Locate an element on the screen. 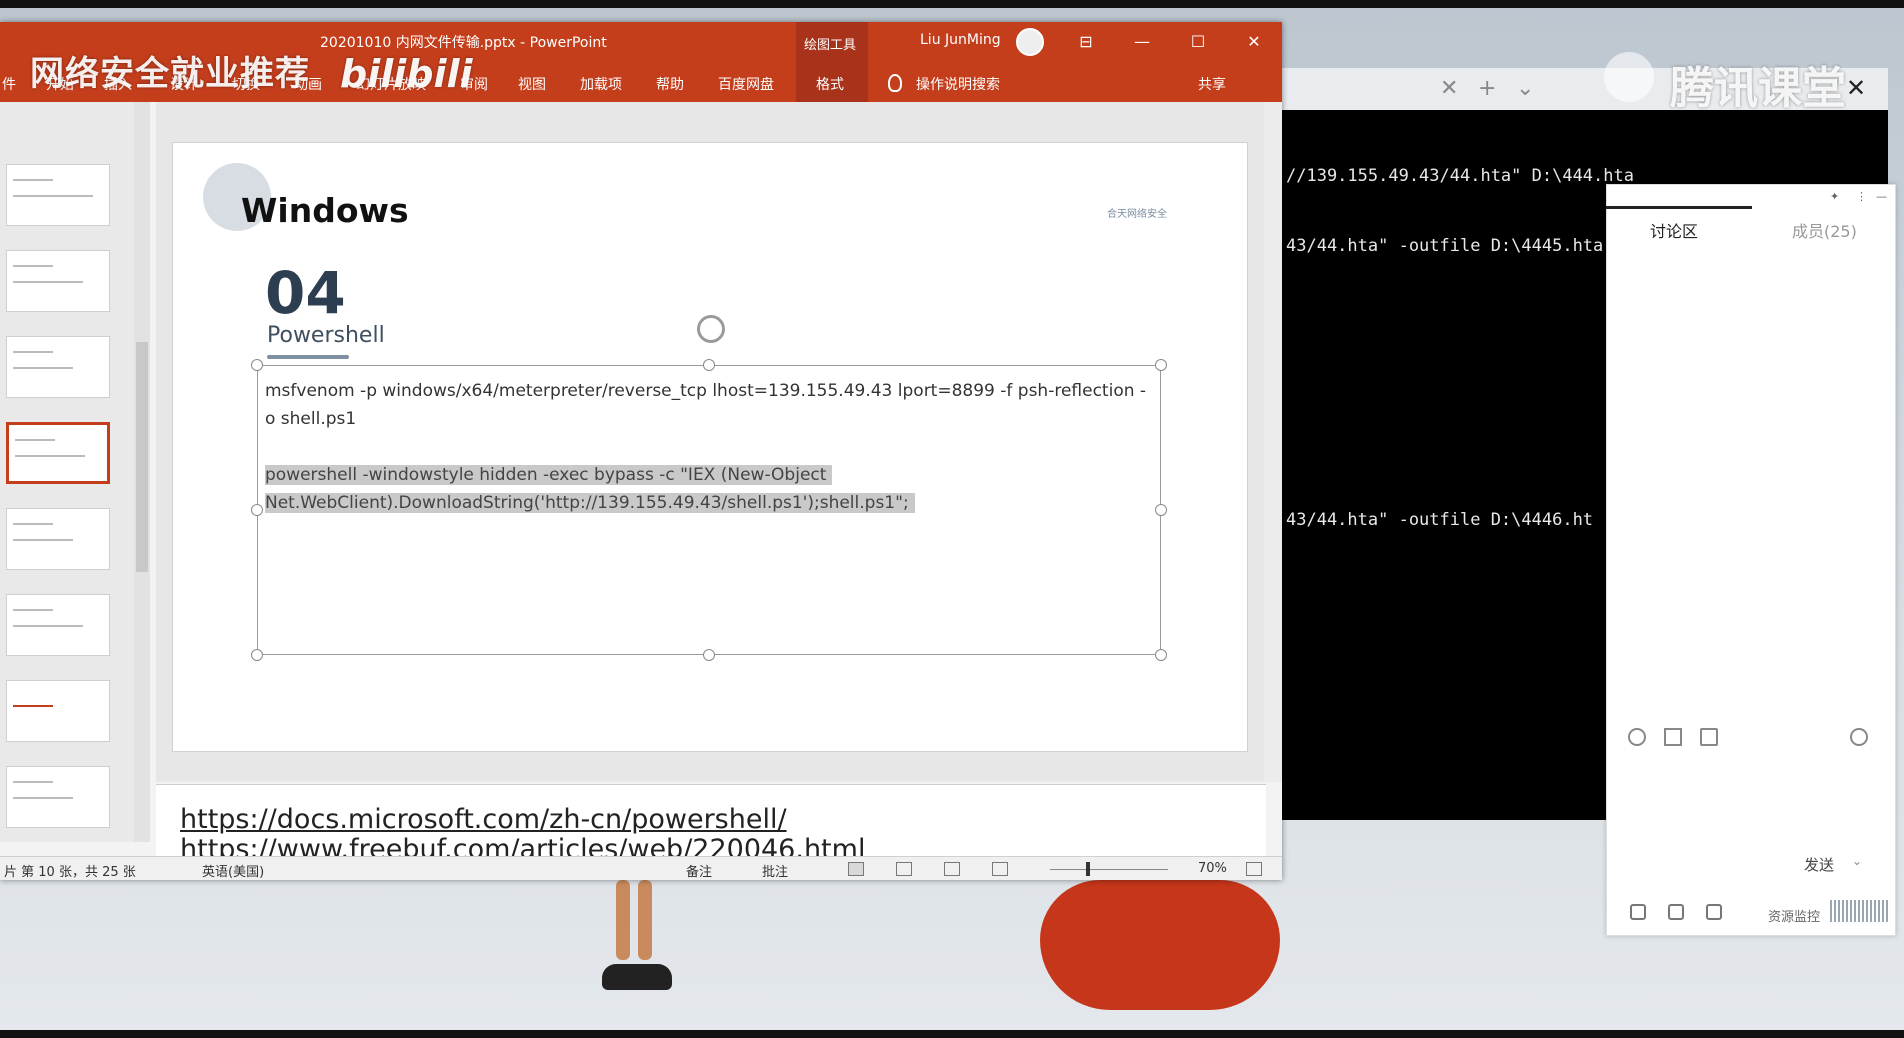 Image resolution: width=1904 pixels, height=1038 pixels. settings-icon is located at coordinates (1859, 737).